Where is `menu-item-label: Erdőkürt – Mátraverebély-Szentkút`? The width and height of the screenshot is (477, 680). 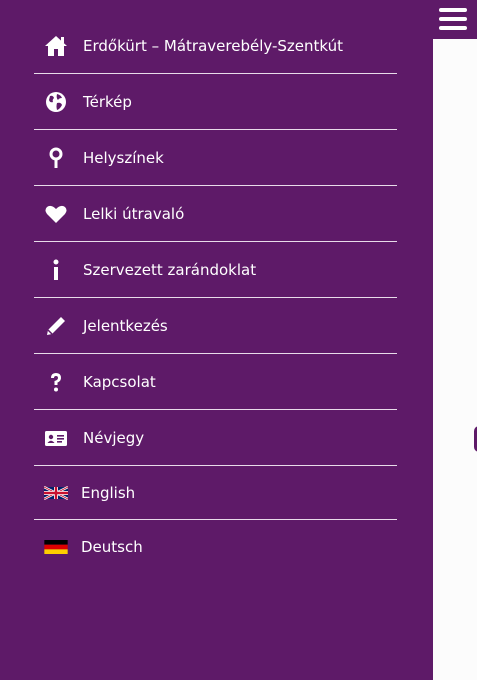 menu-item-label: Erdőkürt – Mátraverebély-Szentkút is located at coordinates (213, 45).